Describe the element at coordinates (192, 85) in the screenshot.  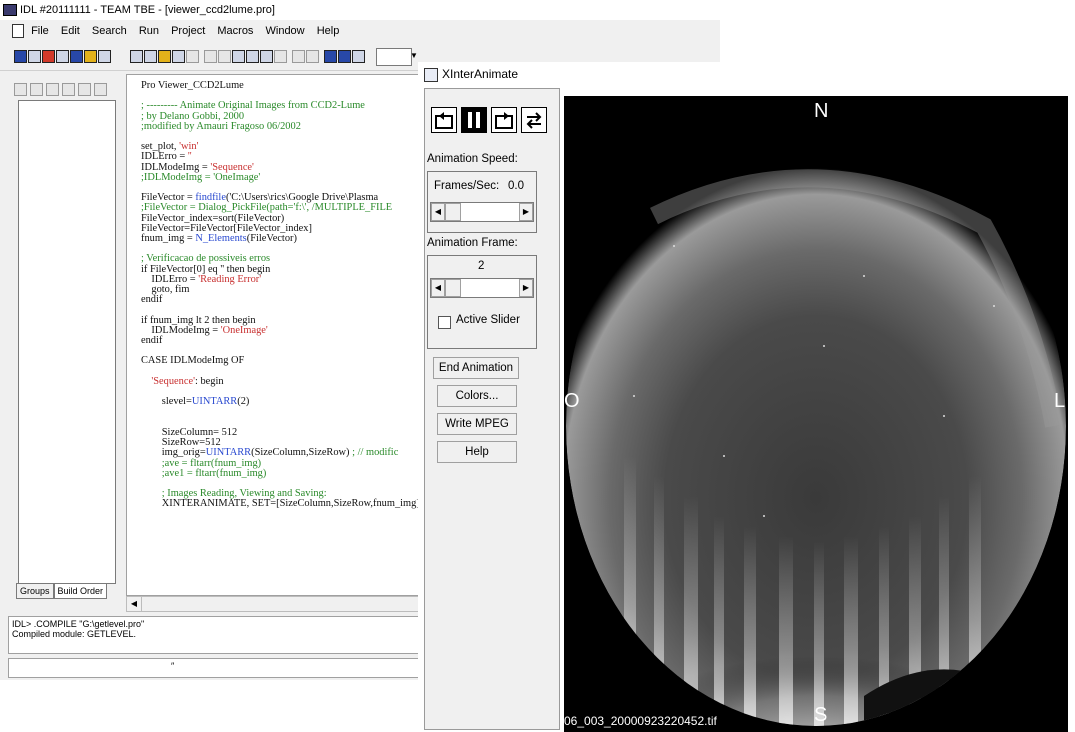
I see `code-line: Pro Viewer_CCD2Lume` at that location.